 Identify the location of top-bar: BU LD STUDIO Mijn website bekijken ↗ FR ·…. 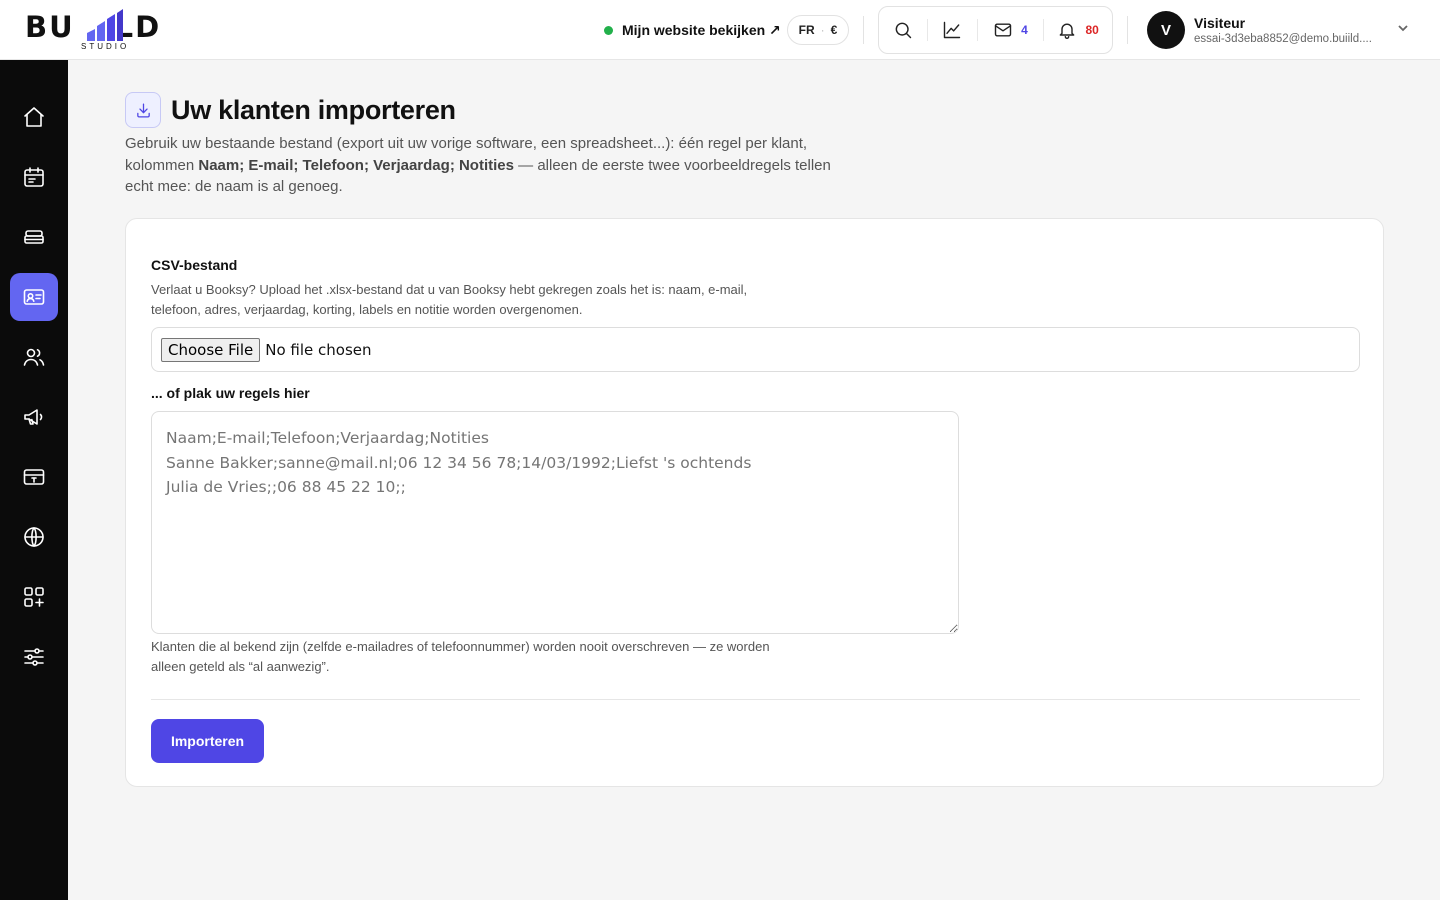
(720, 30).